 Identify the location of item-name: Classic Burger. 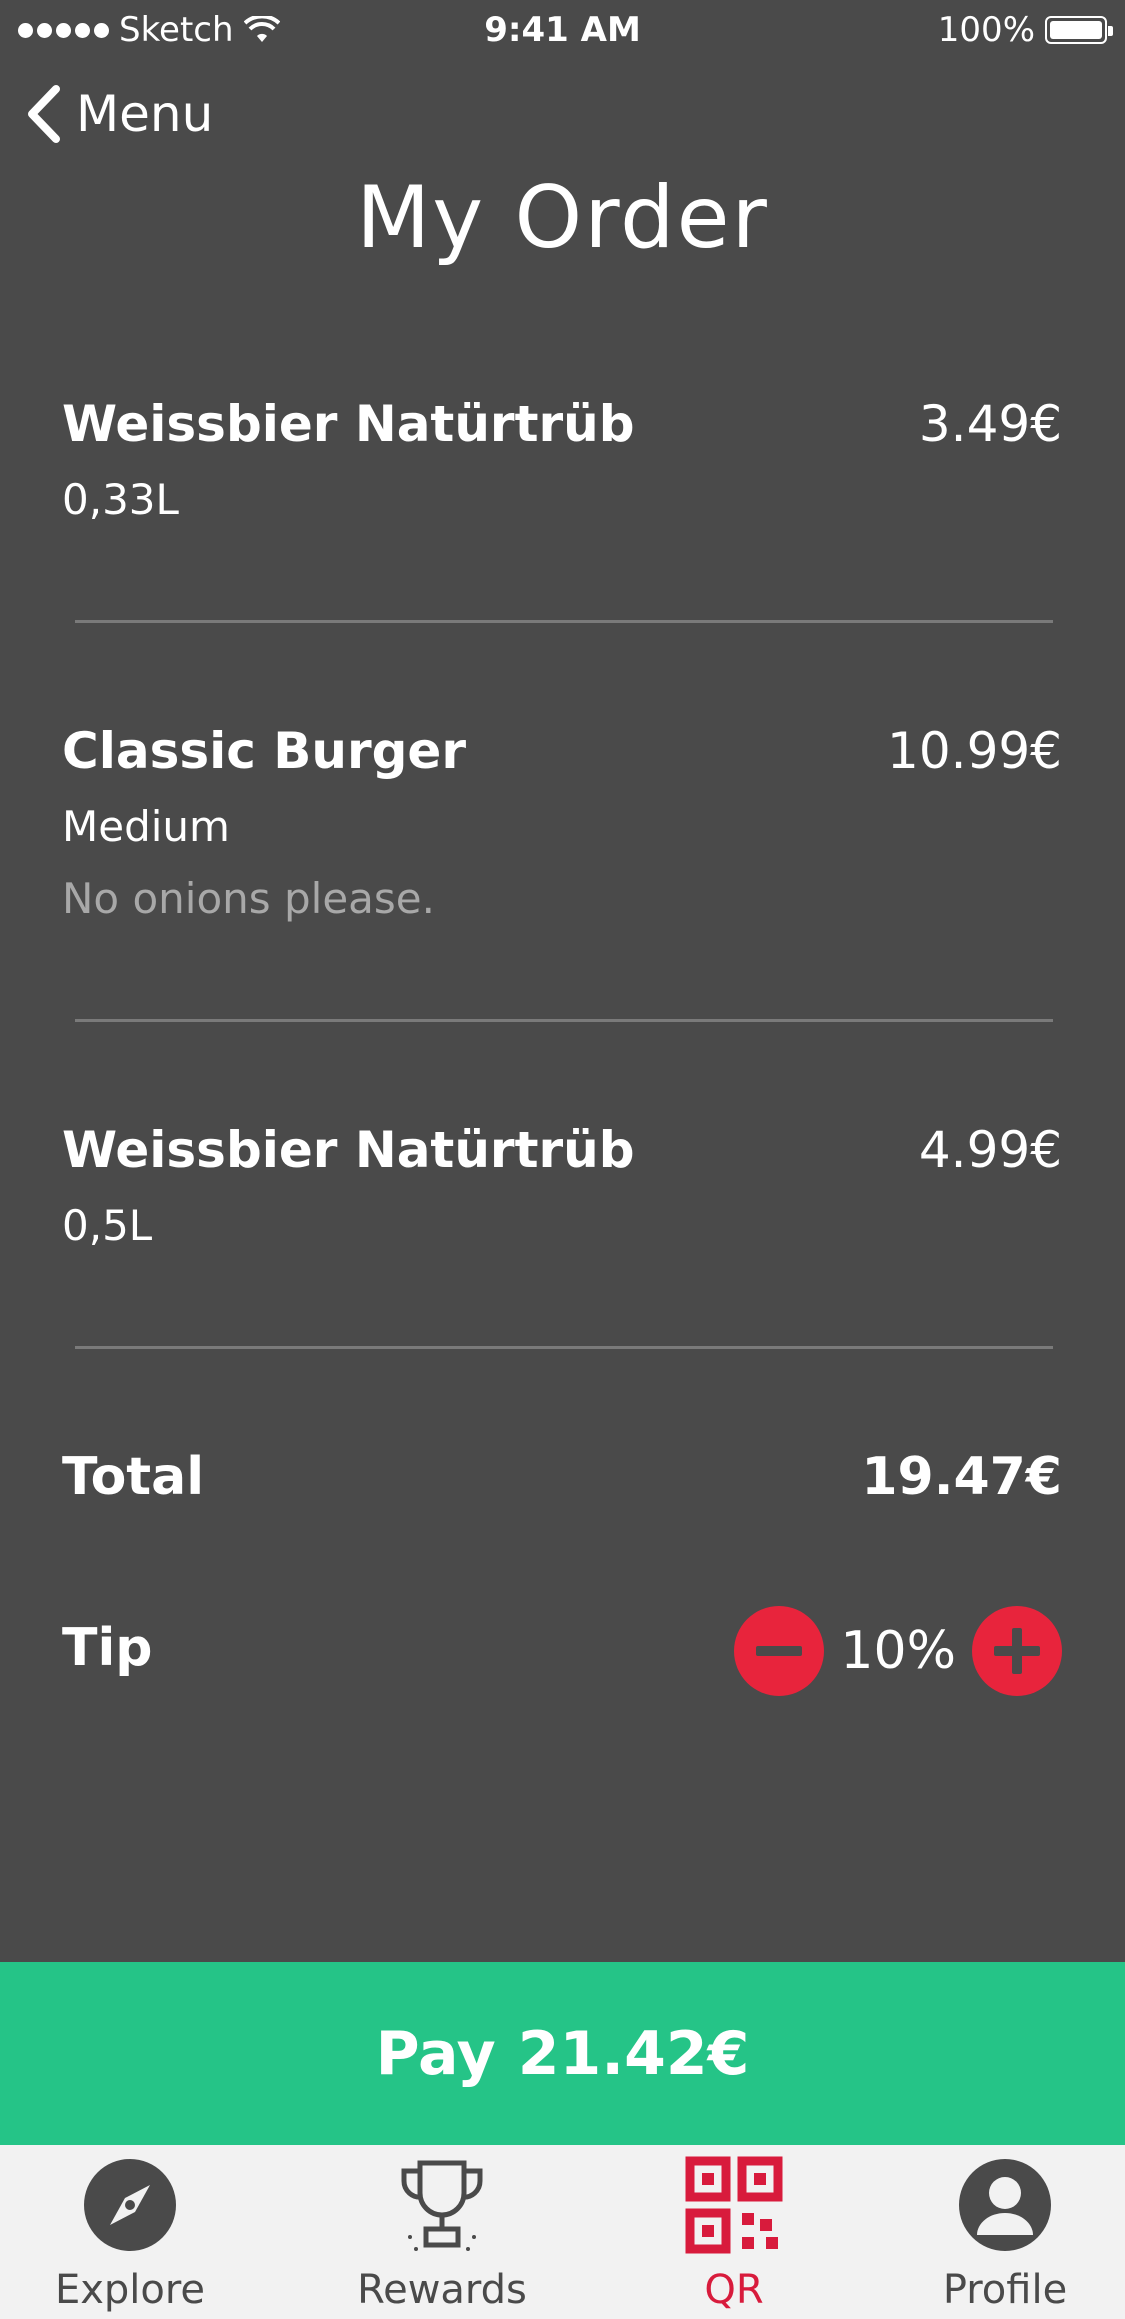
(264, 751).